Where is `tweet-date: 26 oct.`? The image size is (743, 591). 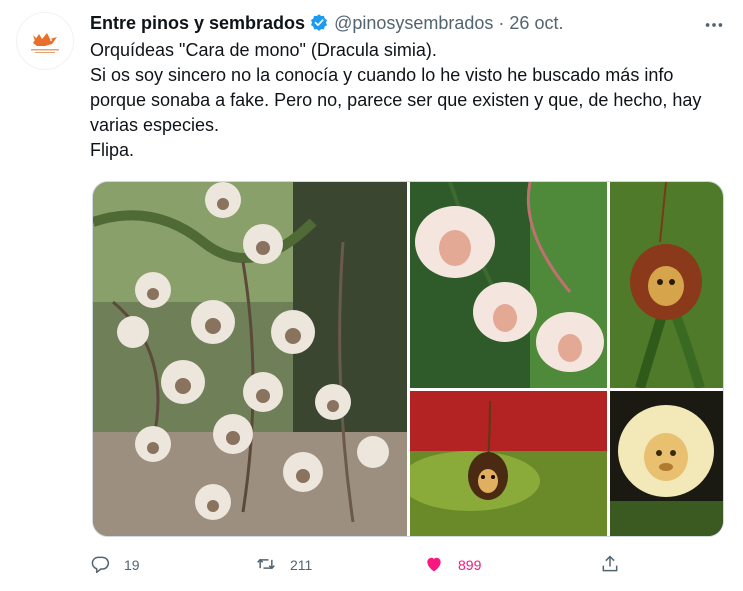 tweet-date: 26 oct. is located at coordinates (536, 23).